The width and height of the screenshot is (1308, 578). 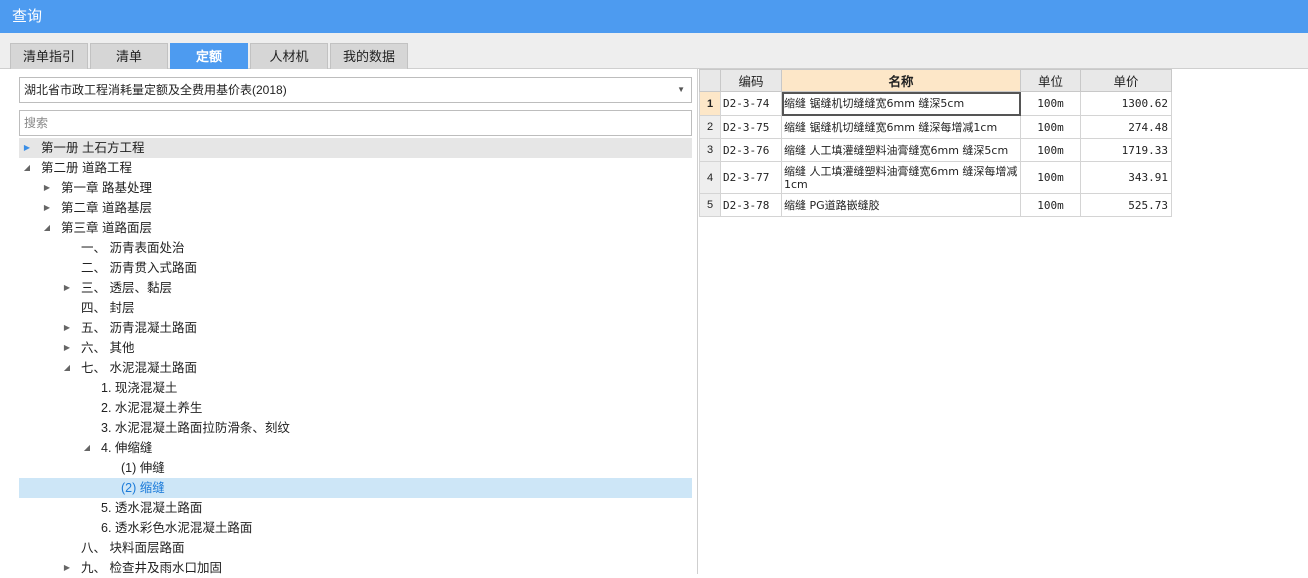 What do you see at coordinates (355, 448) in the screenshot?
I see `tree-node: ◢ 4. 伸缩缝` at bounding box center [355, 448].